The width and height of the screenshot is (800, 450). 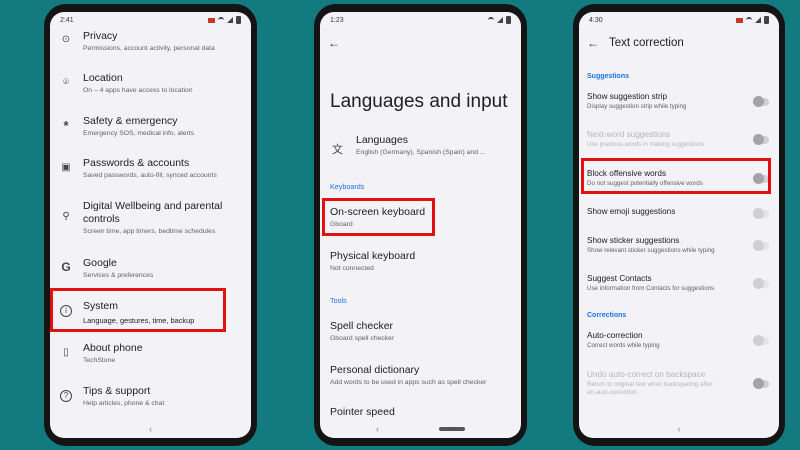 I want to click on home-pill, so click(x=452, y=429).